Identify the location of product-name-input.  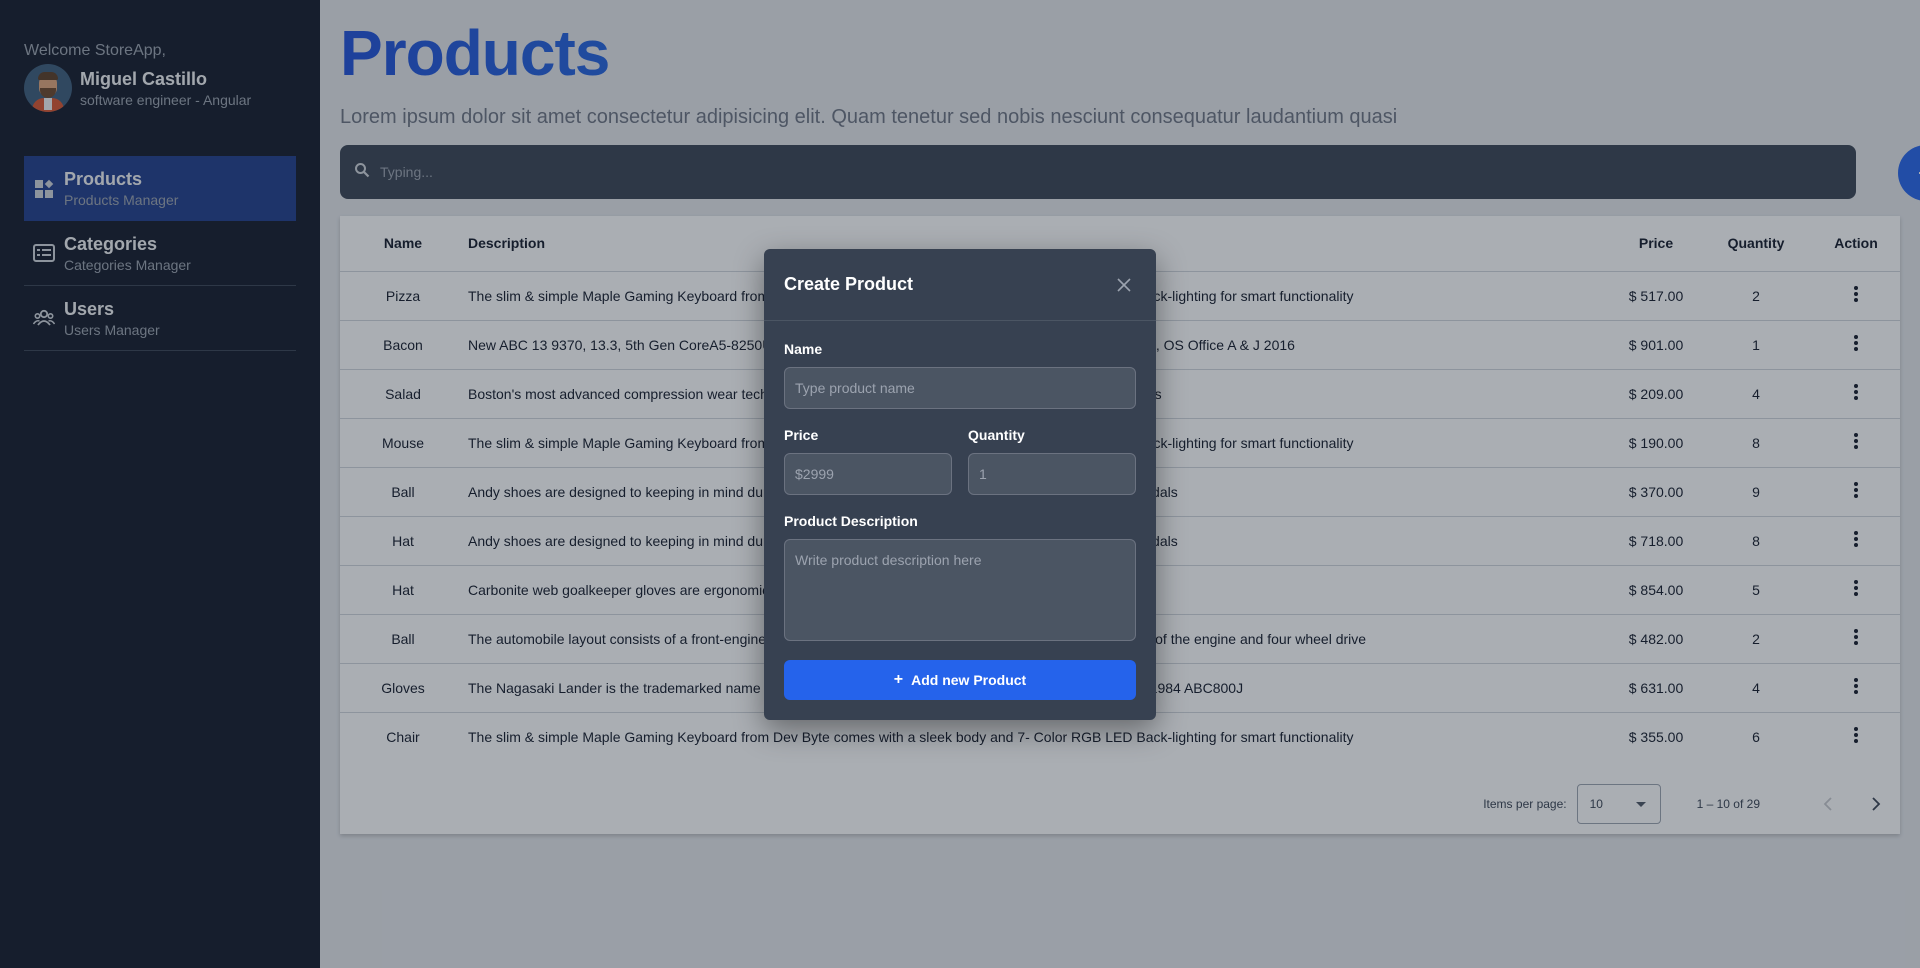
(960, 388).